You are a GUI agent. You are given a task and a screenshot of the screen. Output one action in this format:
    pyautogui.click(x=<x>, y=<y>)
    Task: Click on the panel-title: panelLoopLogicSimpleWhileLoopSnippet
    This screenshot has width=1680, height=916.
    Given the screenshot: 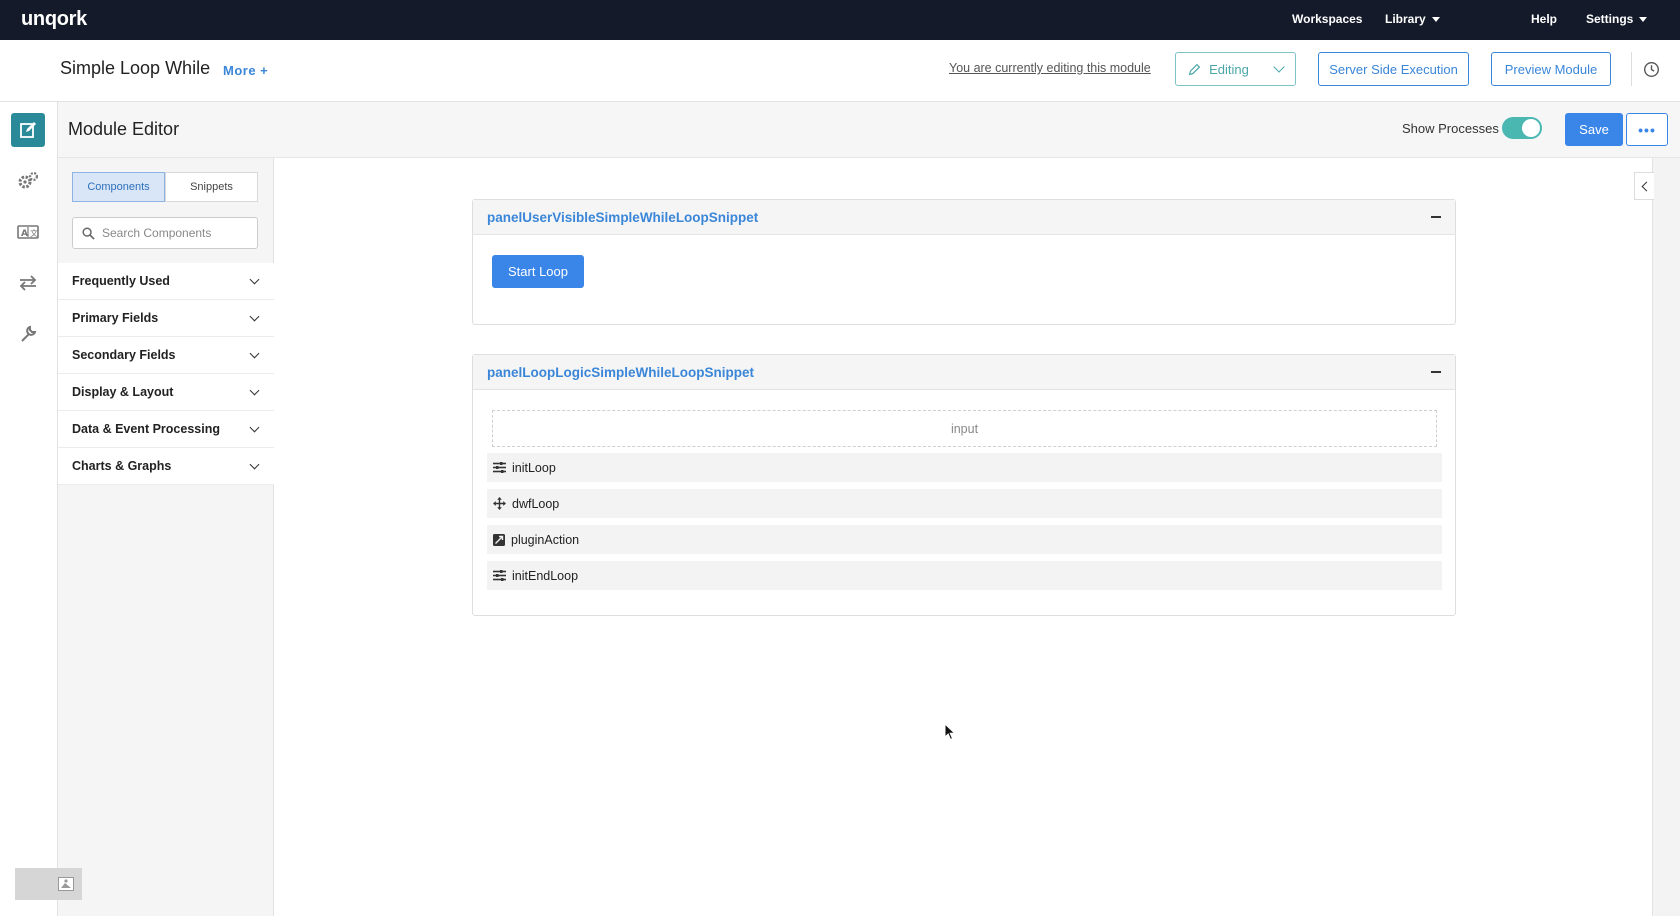 What is the action you would take?
    pyautogui.click(x=620, y=372)
    